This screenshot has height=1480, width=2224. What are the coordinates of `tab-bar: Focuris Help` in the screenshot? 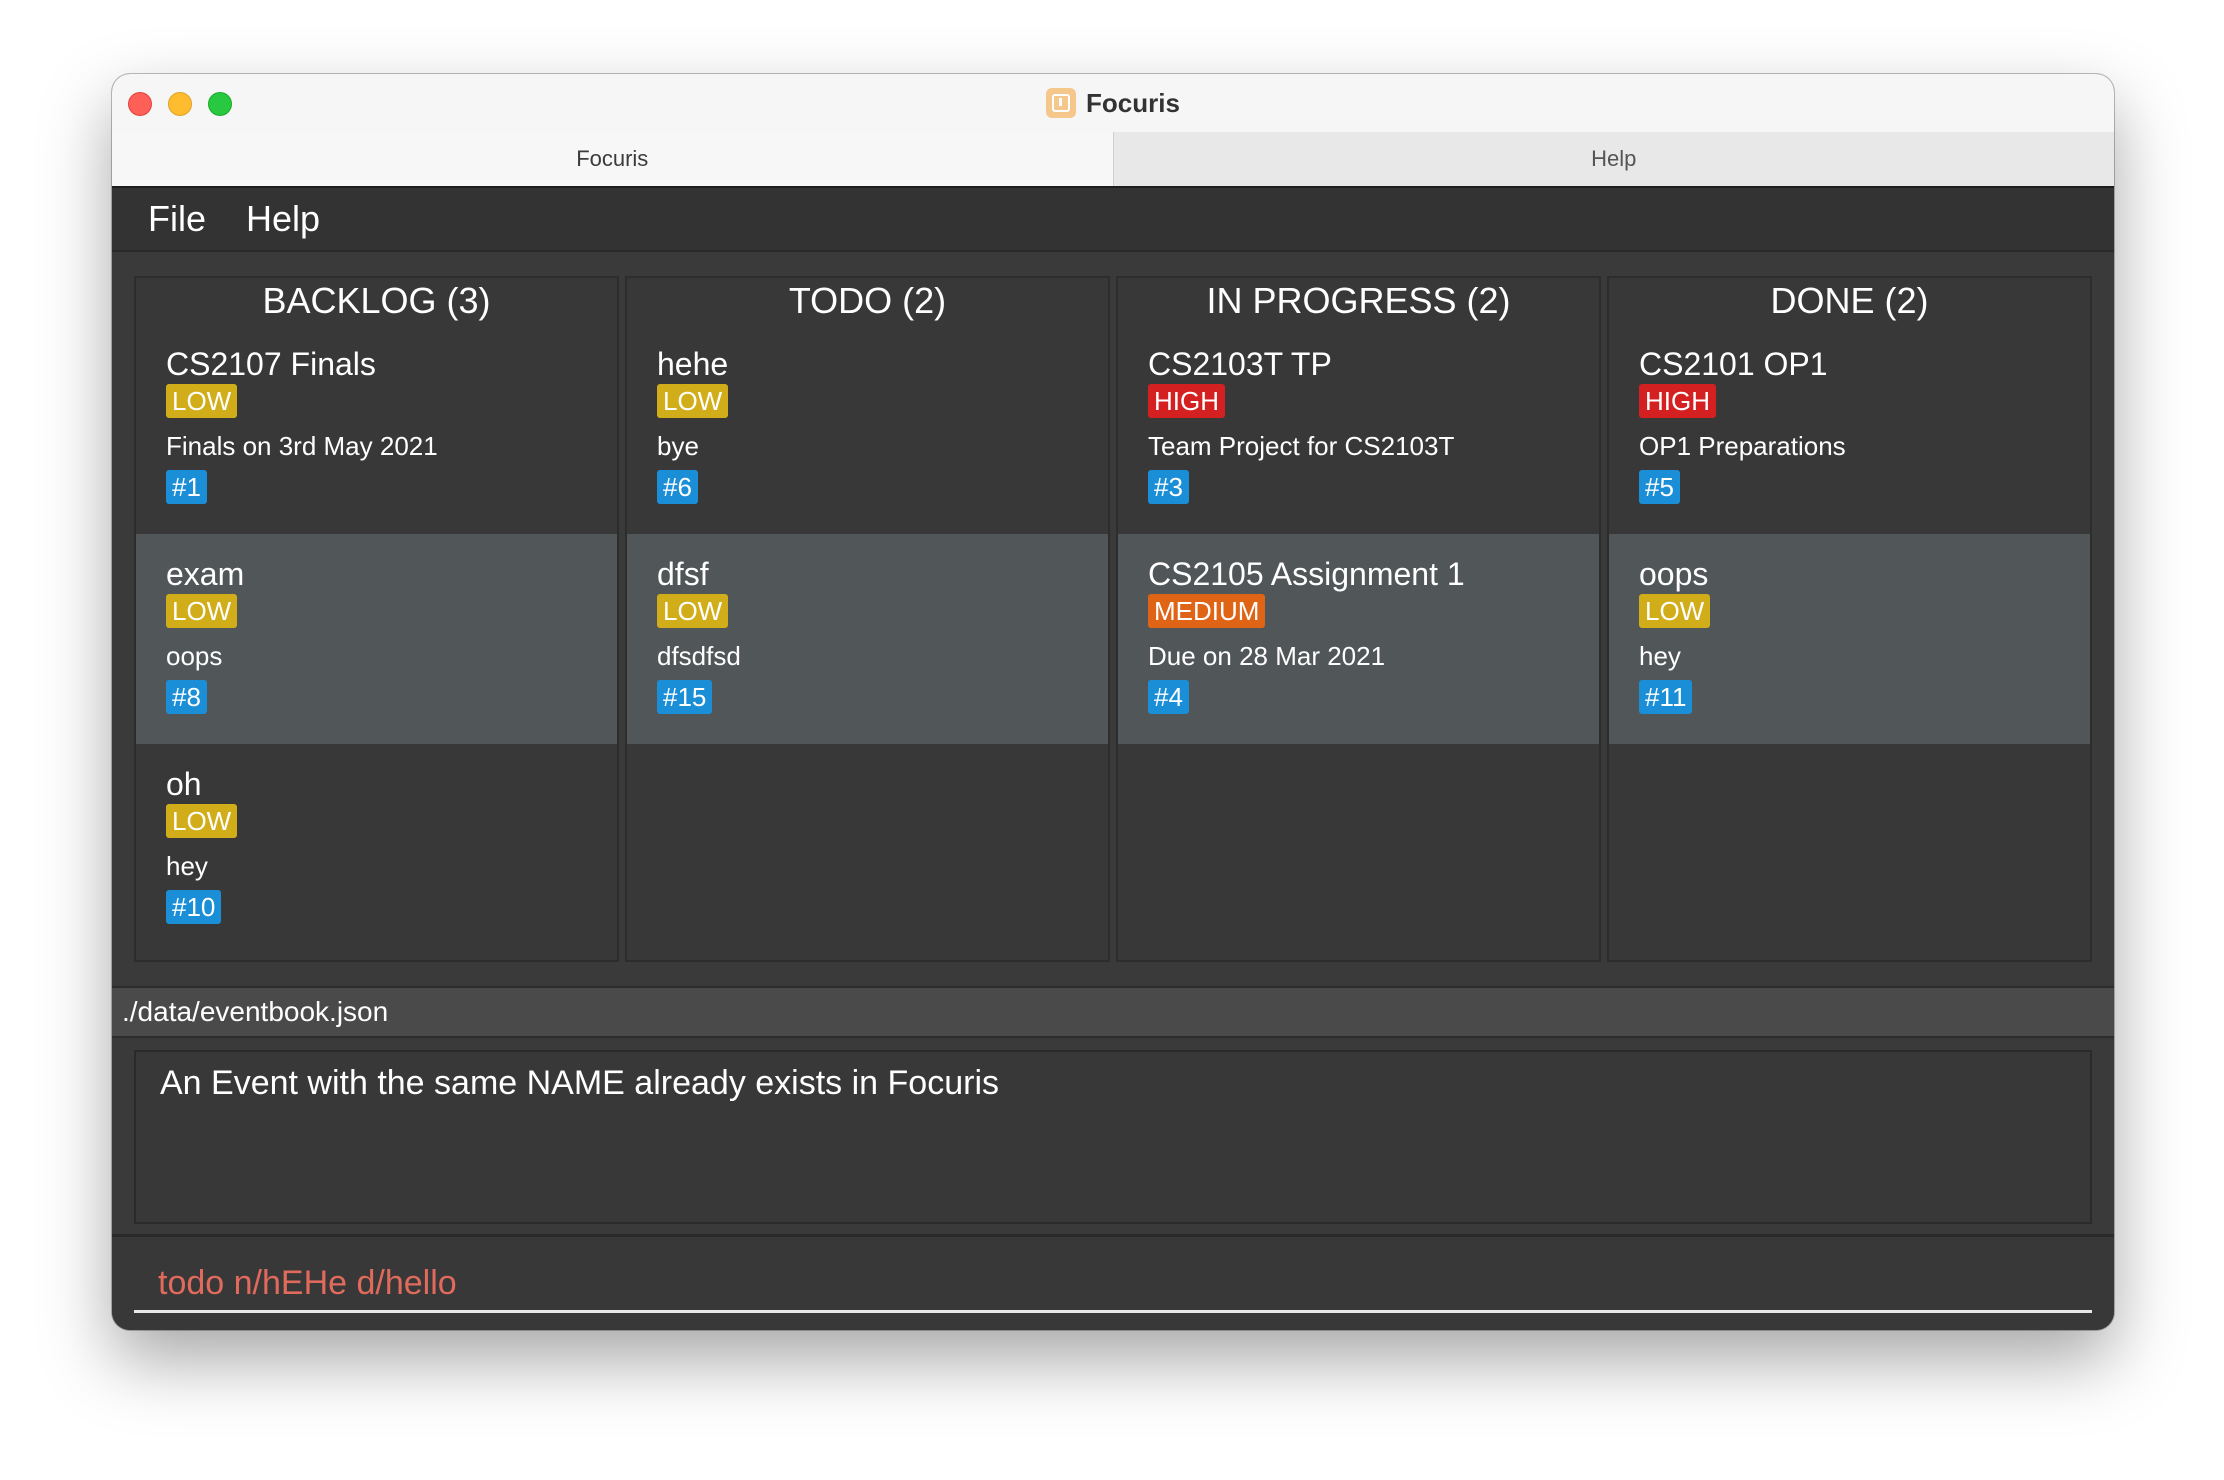 It's located at (1113, 160).